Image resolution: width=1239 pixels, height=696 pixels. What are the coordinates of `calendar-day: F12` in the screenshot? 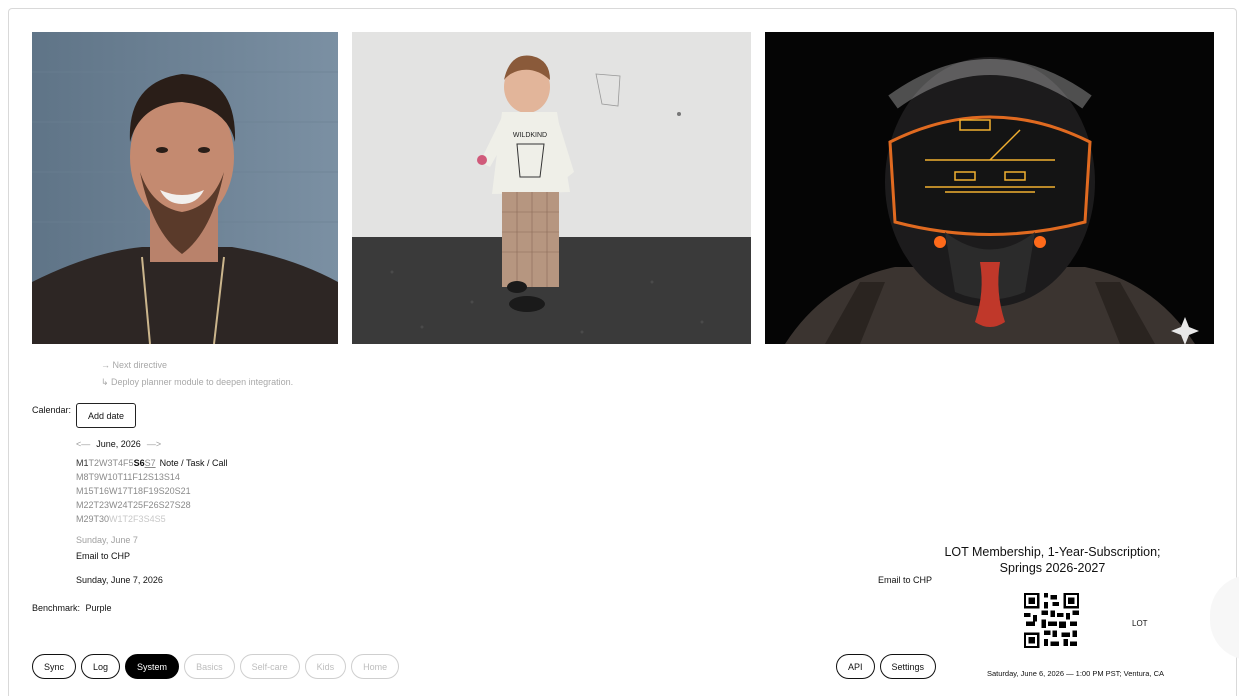 It's located at (140, 477).